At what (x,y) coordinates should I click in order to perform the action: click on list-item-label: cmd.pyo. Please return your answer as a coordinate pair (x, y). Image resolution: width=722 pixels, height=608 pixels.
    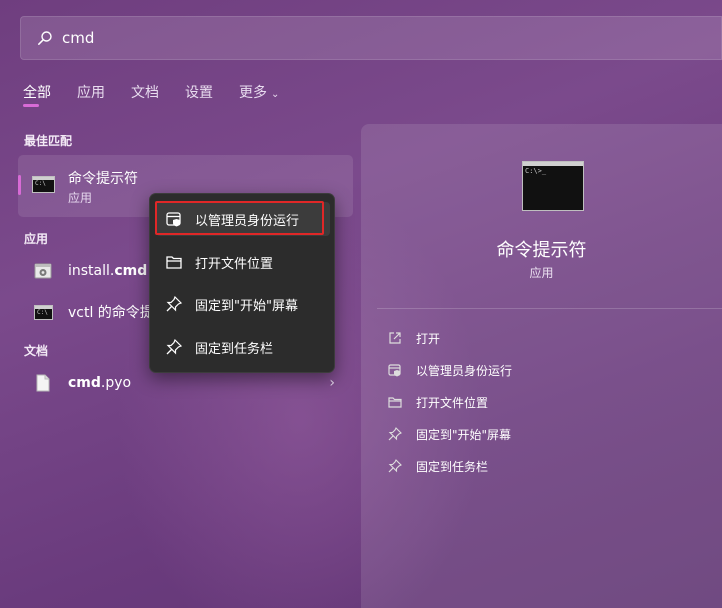
    Looking at the image, I should click on (100, 383).